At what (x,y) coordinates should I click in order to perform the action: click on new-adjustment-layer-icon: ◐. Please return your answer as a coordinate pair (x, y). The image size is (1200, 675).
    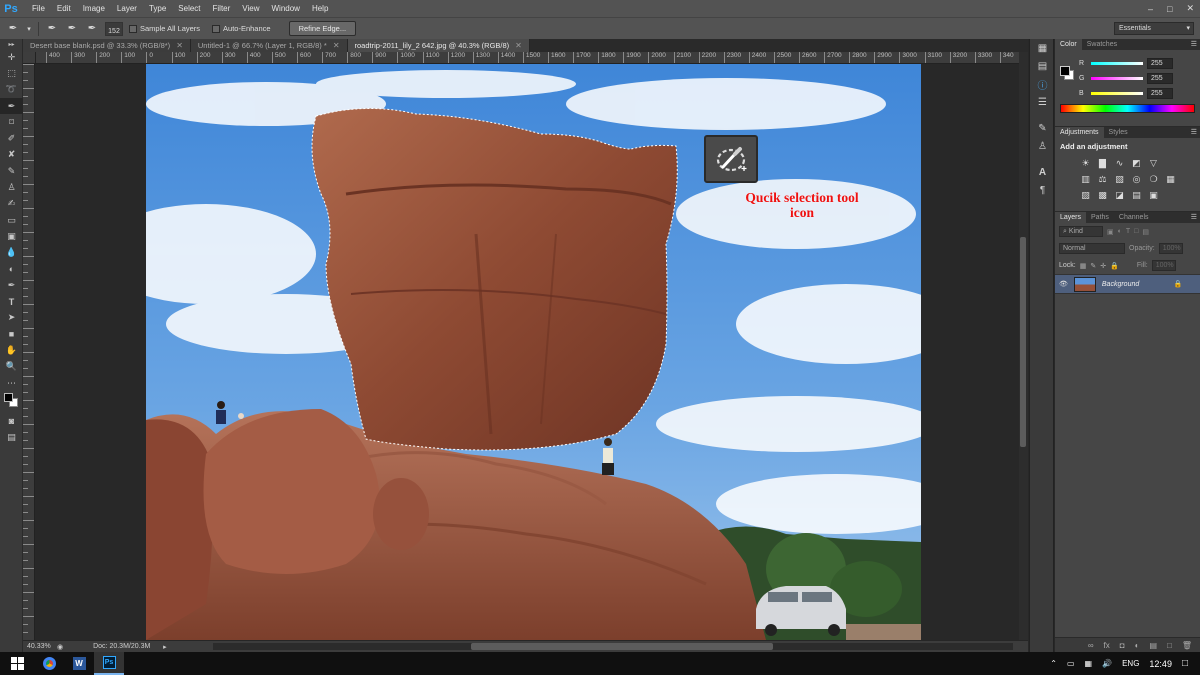
    Looking at the image, I should click on (1137, 645).